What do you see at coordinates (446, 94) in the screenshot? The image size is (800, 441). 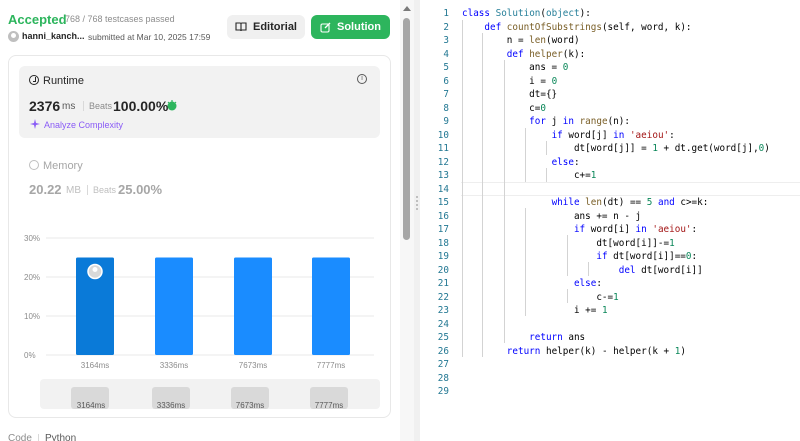 I see `line-number: 7` at bounding box center [446, 94].